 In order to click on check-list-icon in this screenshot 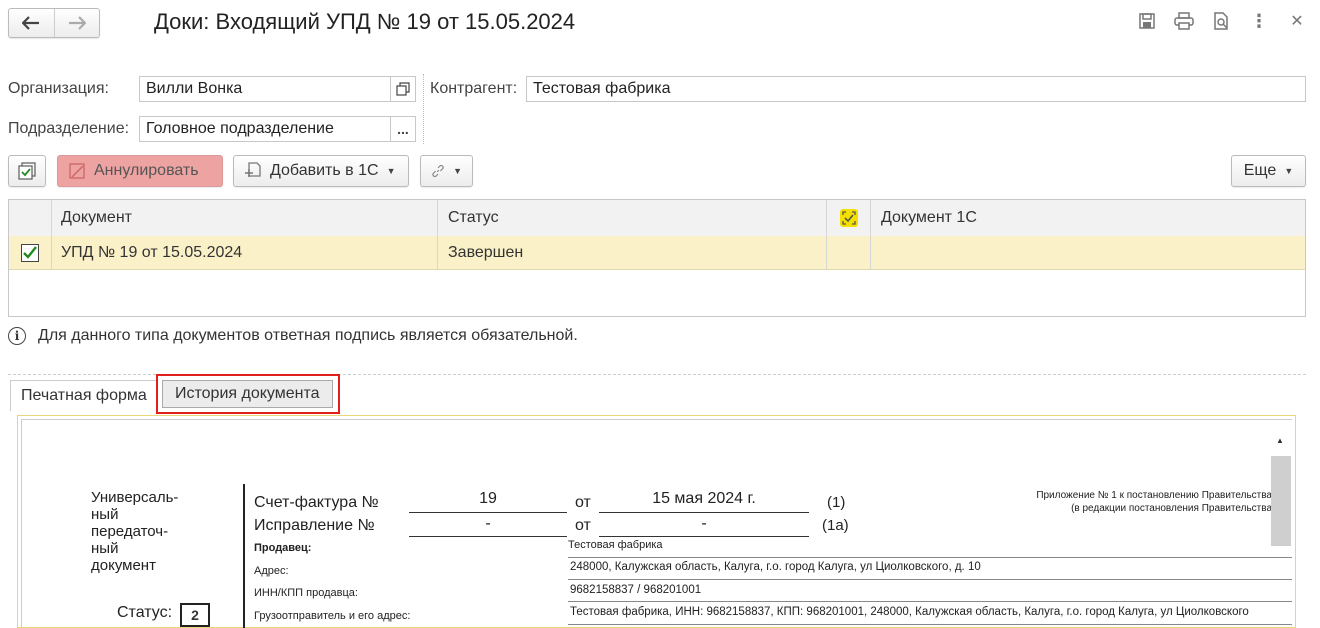, I will do `click(27, 171)`.